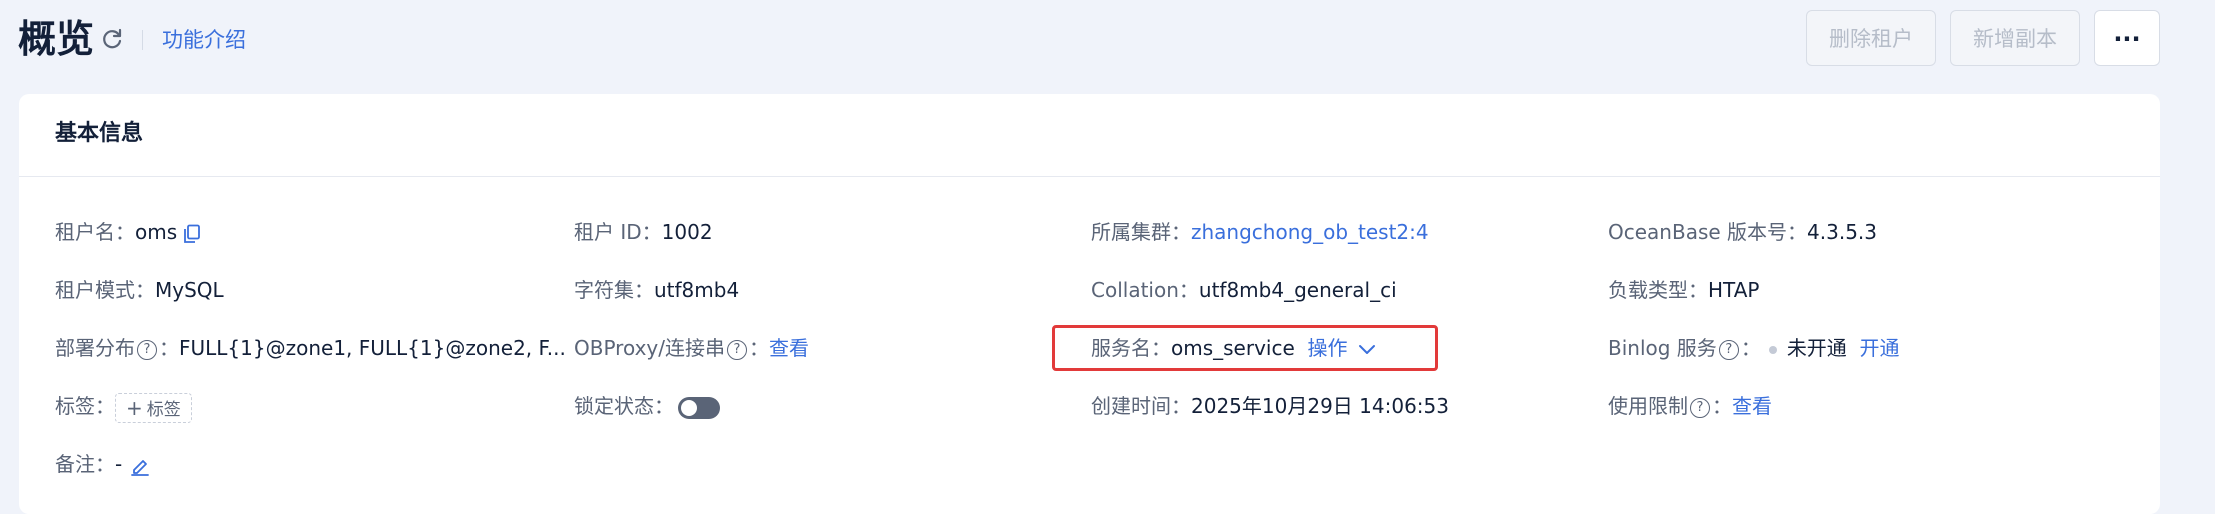 Image resolution: width=2215 pixels, height=514 pixels. I want to click on binlog-label: Binlog 服务, so click(1662, 348).